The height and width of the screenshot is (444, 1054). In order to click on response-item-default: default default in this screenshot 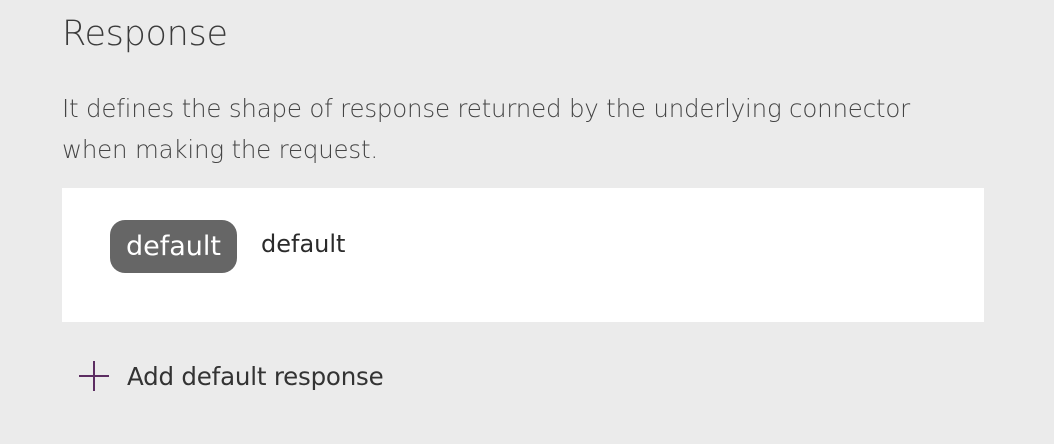, I will do `click(227, 246)`.